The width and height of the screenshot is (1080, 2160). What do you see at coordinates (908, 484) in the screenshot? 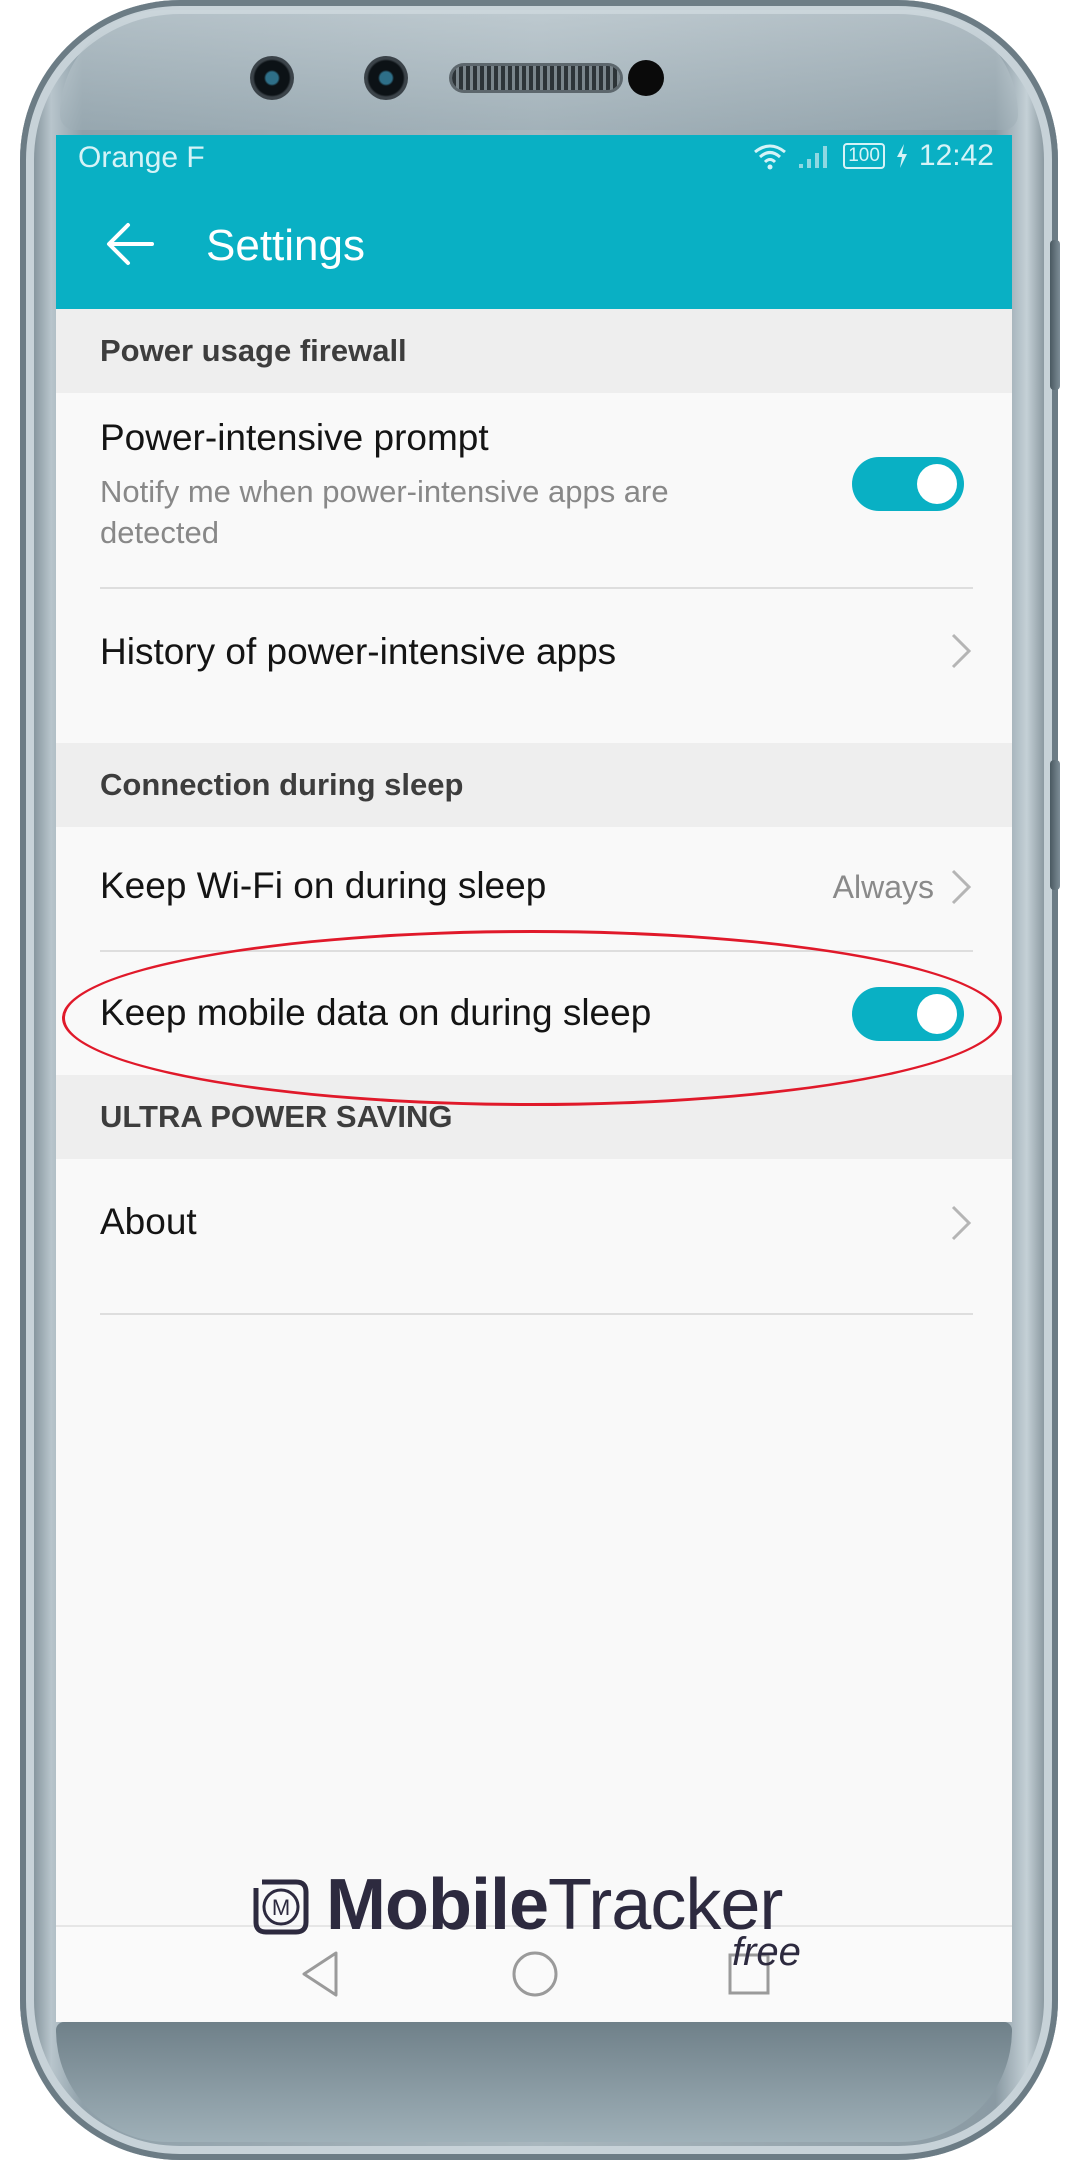
I see `power-intensive-prompt-toggle` at bounding box center [908, 484].